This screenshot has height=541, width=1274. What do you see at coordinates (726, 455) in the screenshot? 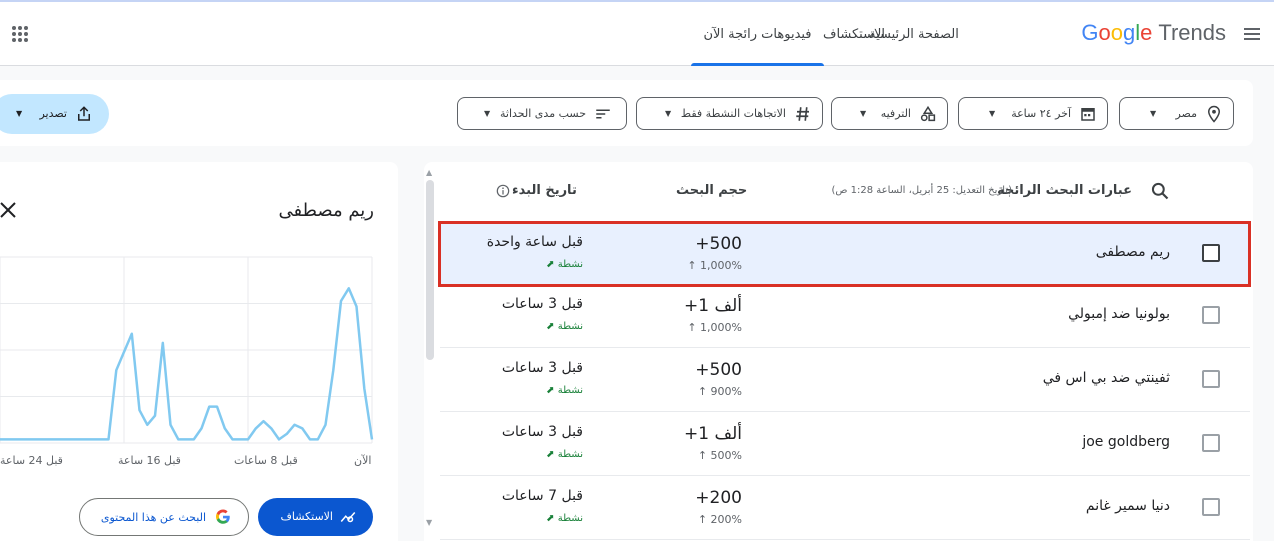
I see `volume-change-value: 500%` at bounding box center [726, 455].